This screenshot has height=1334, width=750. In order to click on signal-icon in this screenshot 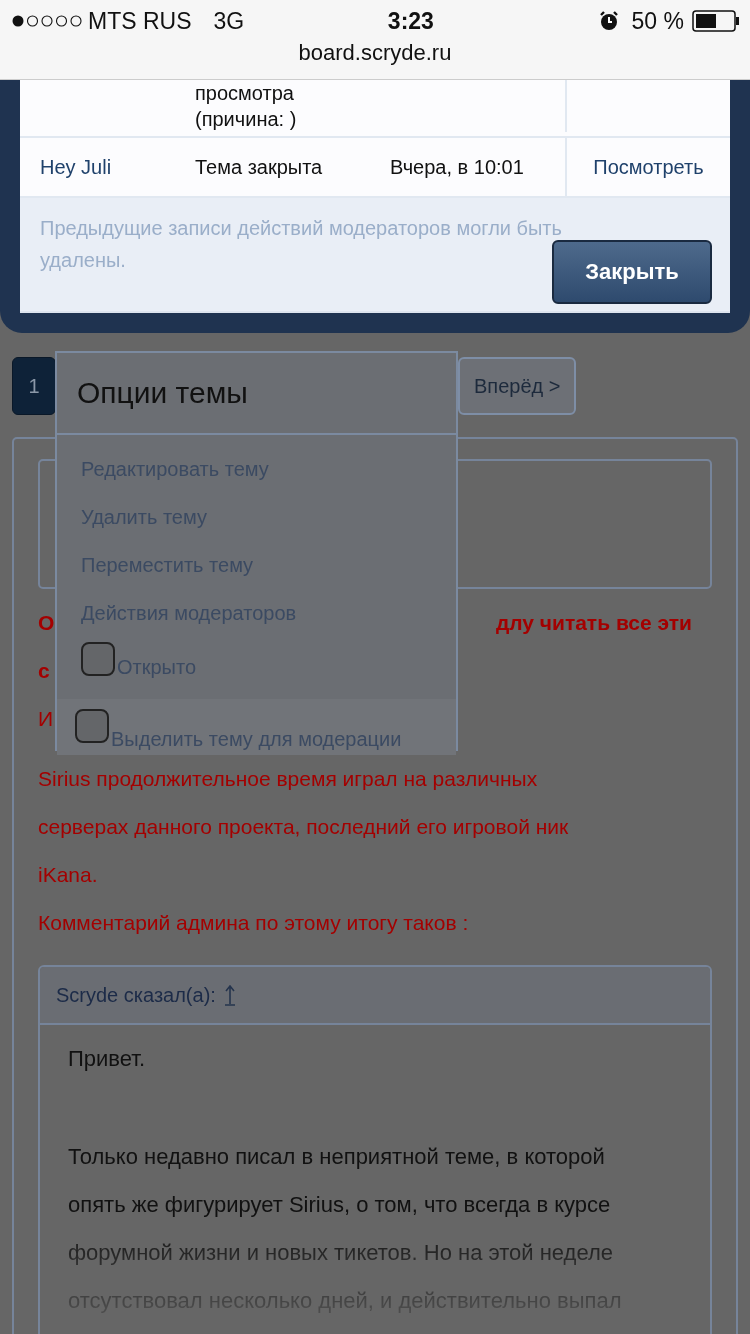, I will do `click(47, 21)`.